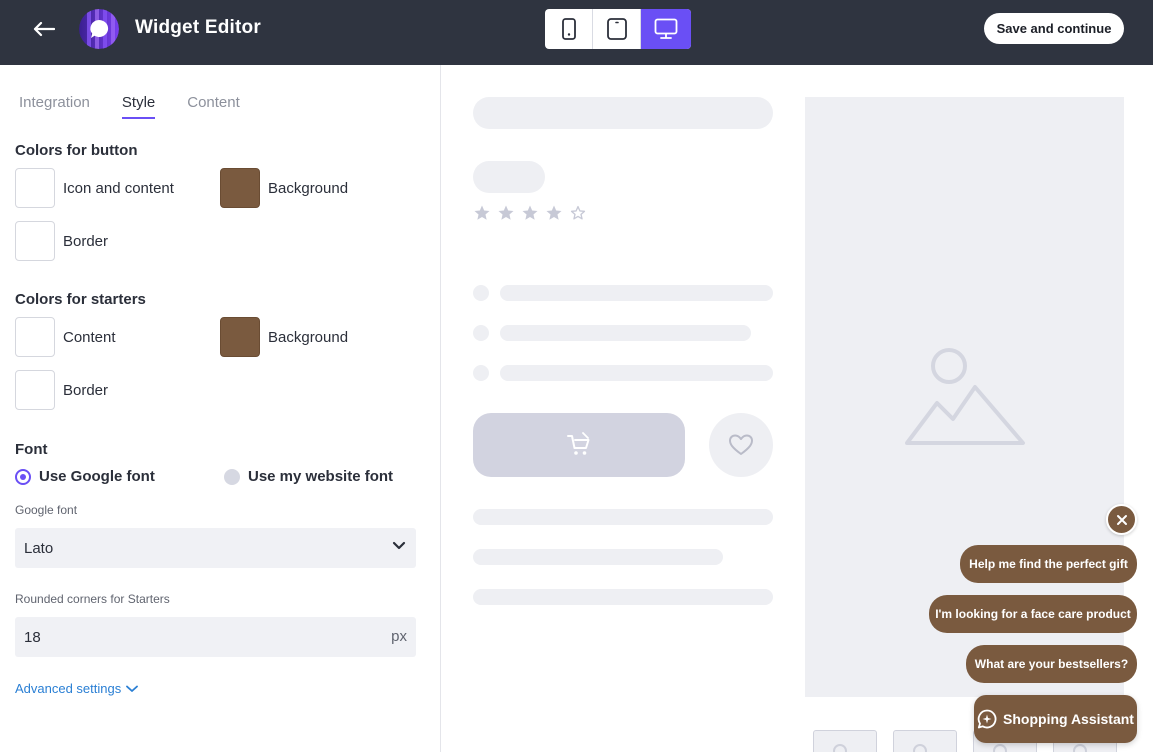 The height and width of the screenshot is (752, 1153). What do you see at coordinates (118, 188) in the screenshot?
I see `swatch-label: Icon and content` at bounding box center [118, 188].